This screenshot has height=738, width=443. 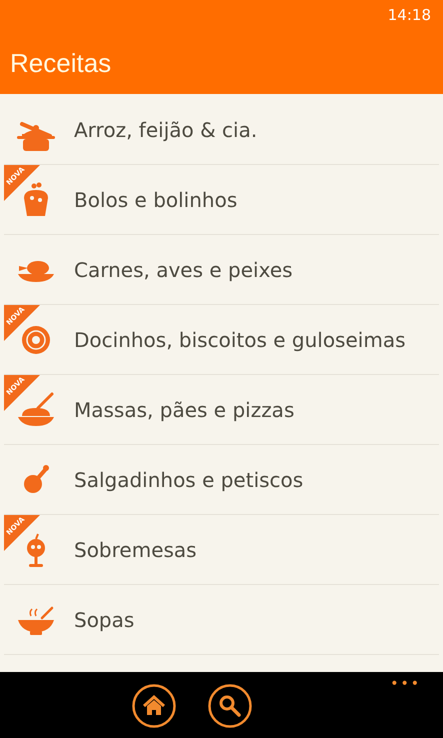 What do you see at coordinates (221, 270) in the screenshot?
I see `category-item: Carnes, aves e peixes` at bounding box center [221, 270].